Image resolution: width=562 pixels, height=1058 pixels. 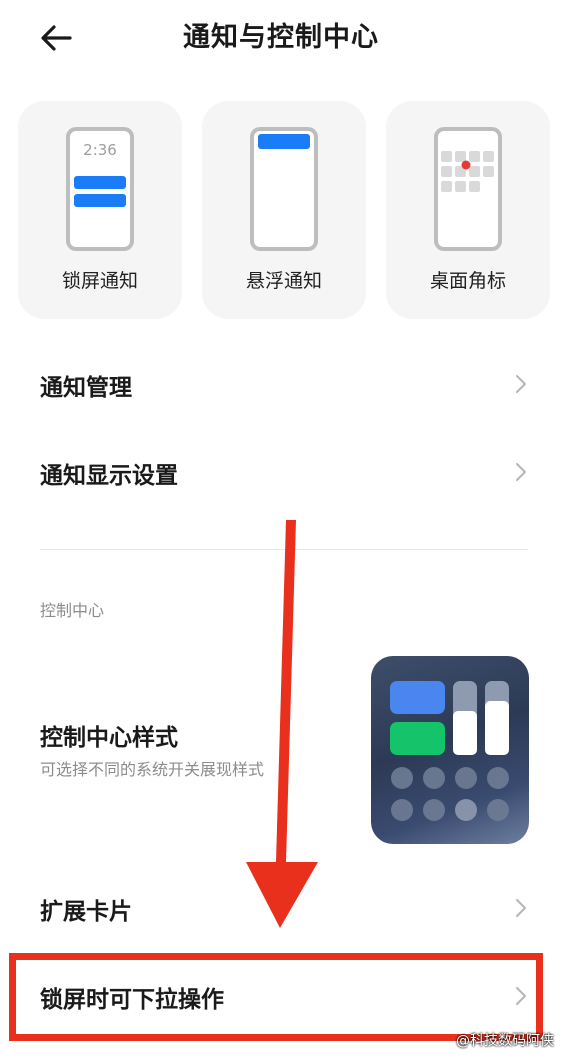 What do you see at coordinates (86, 912) in the screenshot?
I see `row-title: 扩展卡片` at bounding box center [86, 912].